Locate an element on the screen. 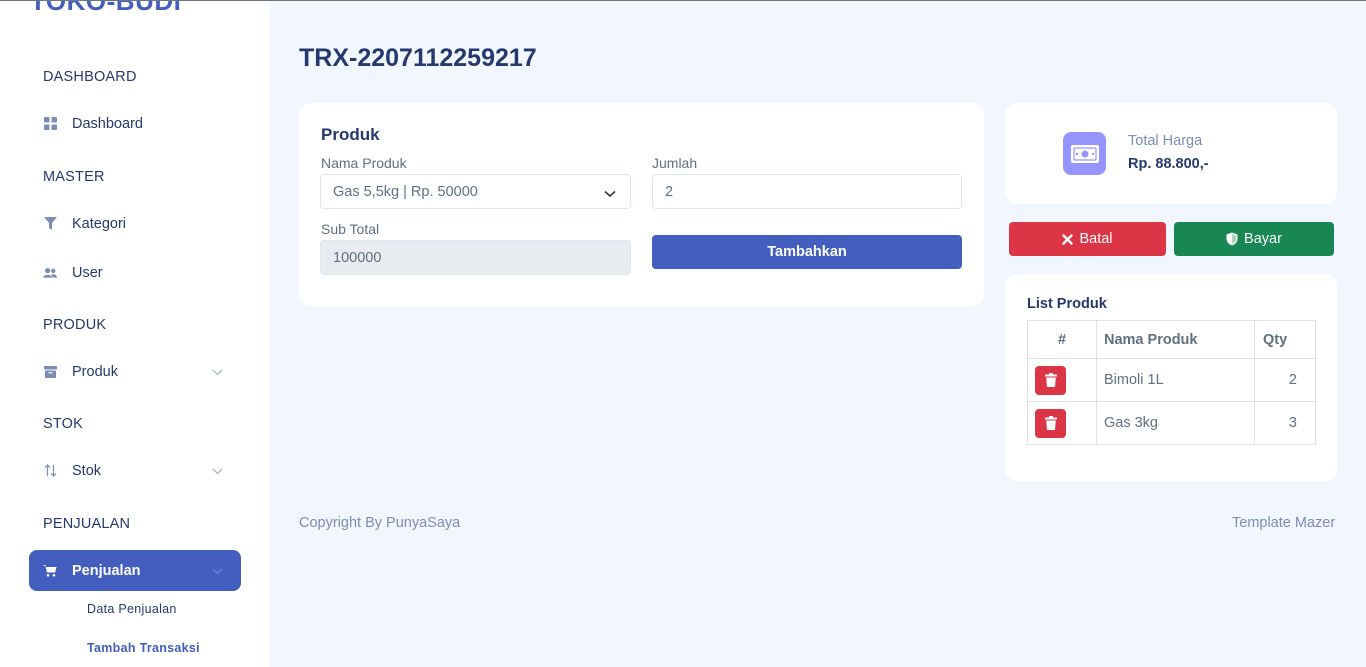 The height and width of the screenshot is (667, 1366). table-header-row: # Nama Produk Qty is located at coordinates (1171, 339).